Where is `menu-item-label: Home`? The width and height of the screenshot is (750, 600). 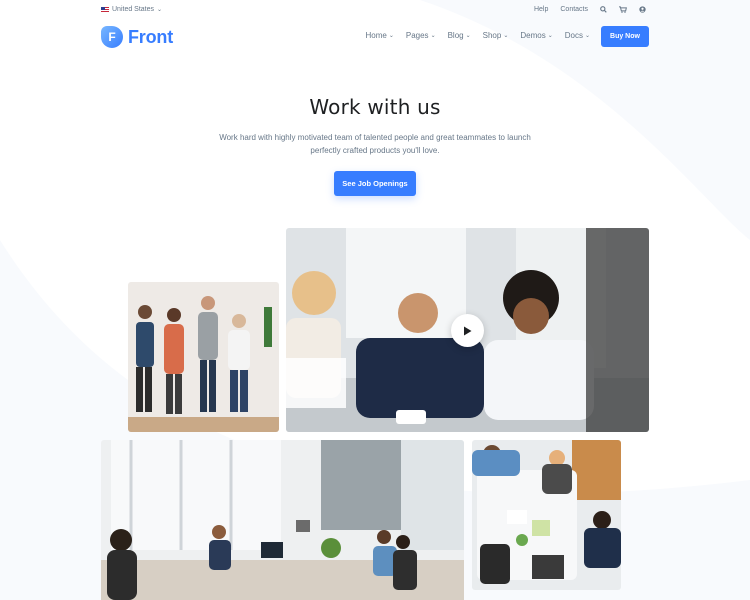
menu-item-label: Home is located at coordinates (376, 35).